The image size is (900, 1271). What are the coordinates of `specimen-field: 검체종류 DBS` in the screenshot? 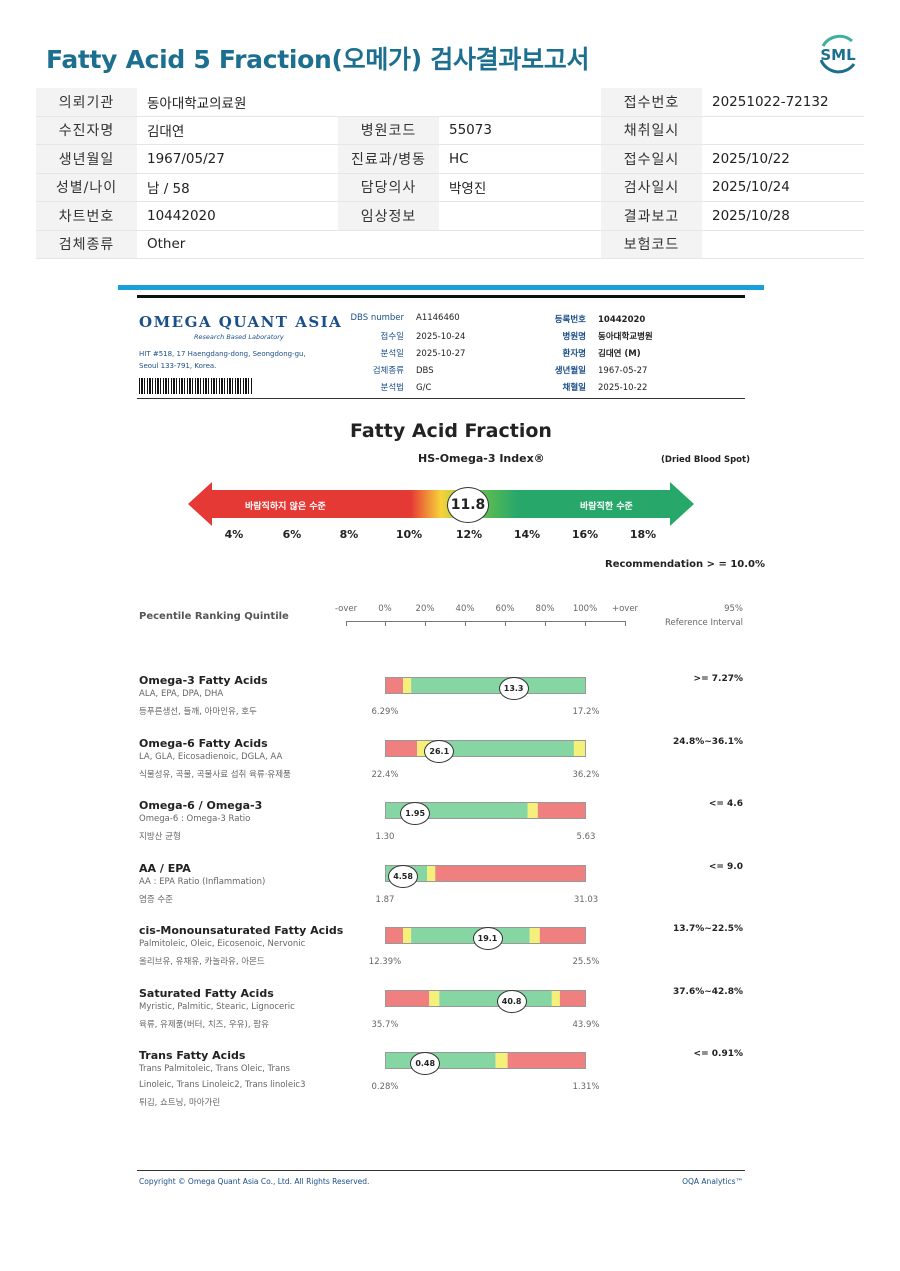 It's located at (389, 370).